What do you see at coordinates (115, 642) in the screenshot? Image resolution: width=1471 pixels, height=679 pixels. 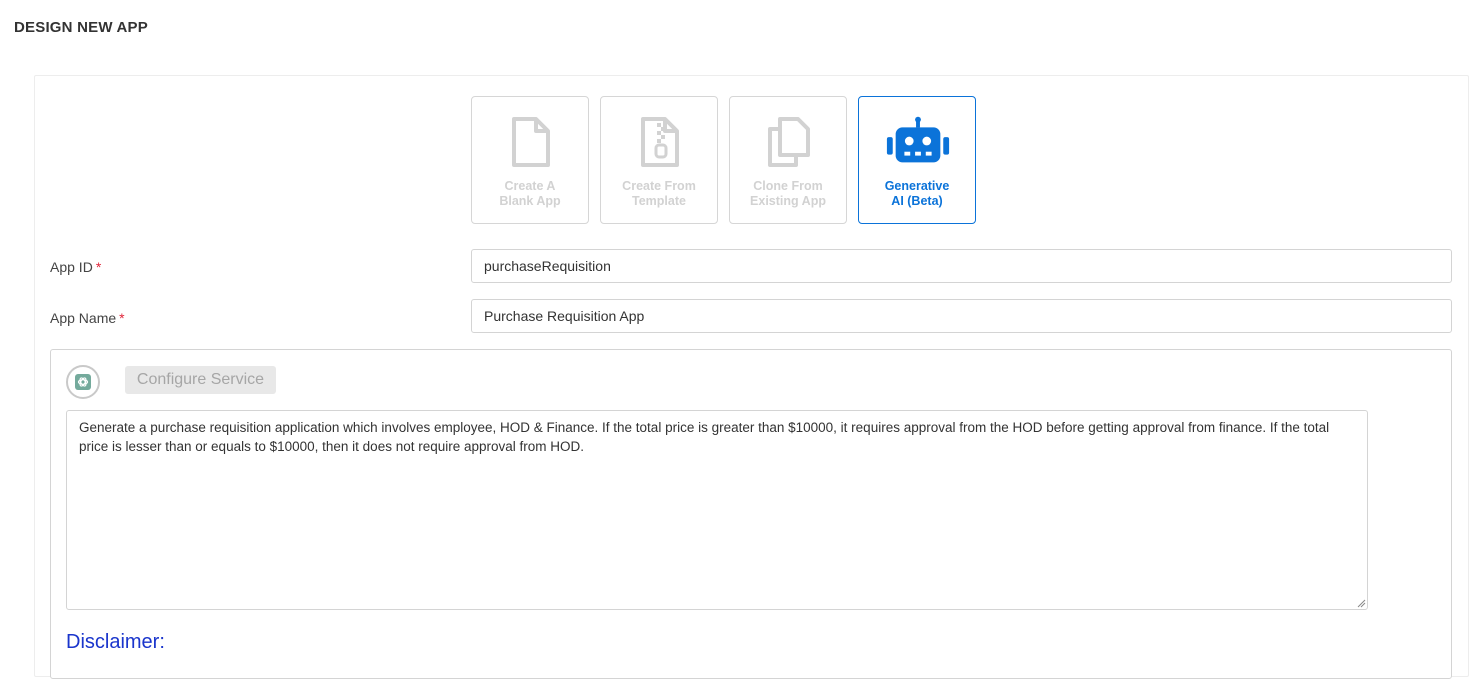 I see `disclaimer-title: Disclaimer:` at bounding box center [115, 642].